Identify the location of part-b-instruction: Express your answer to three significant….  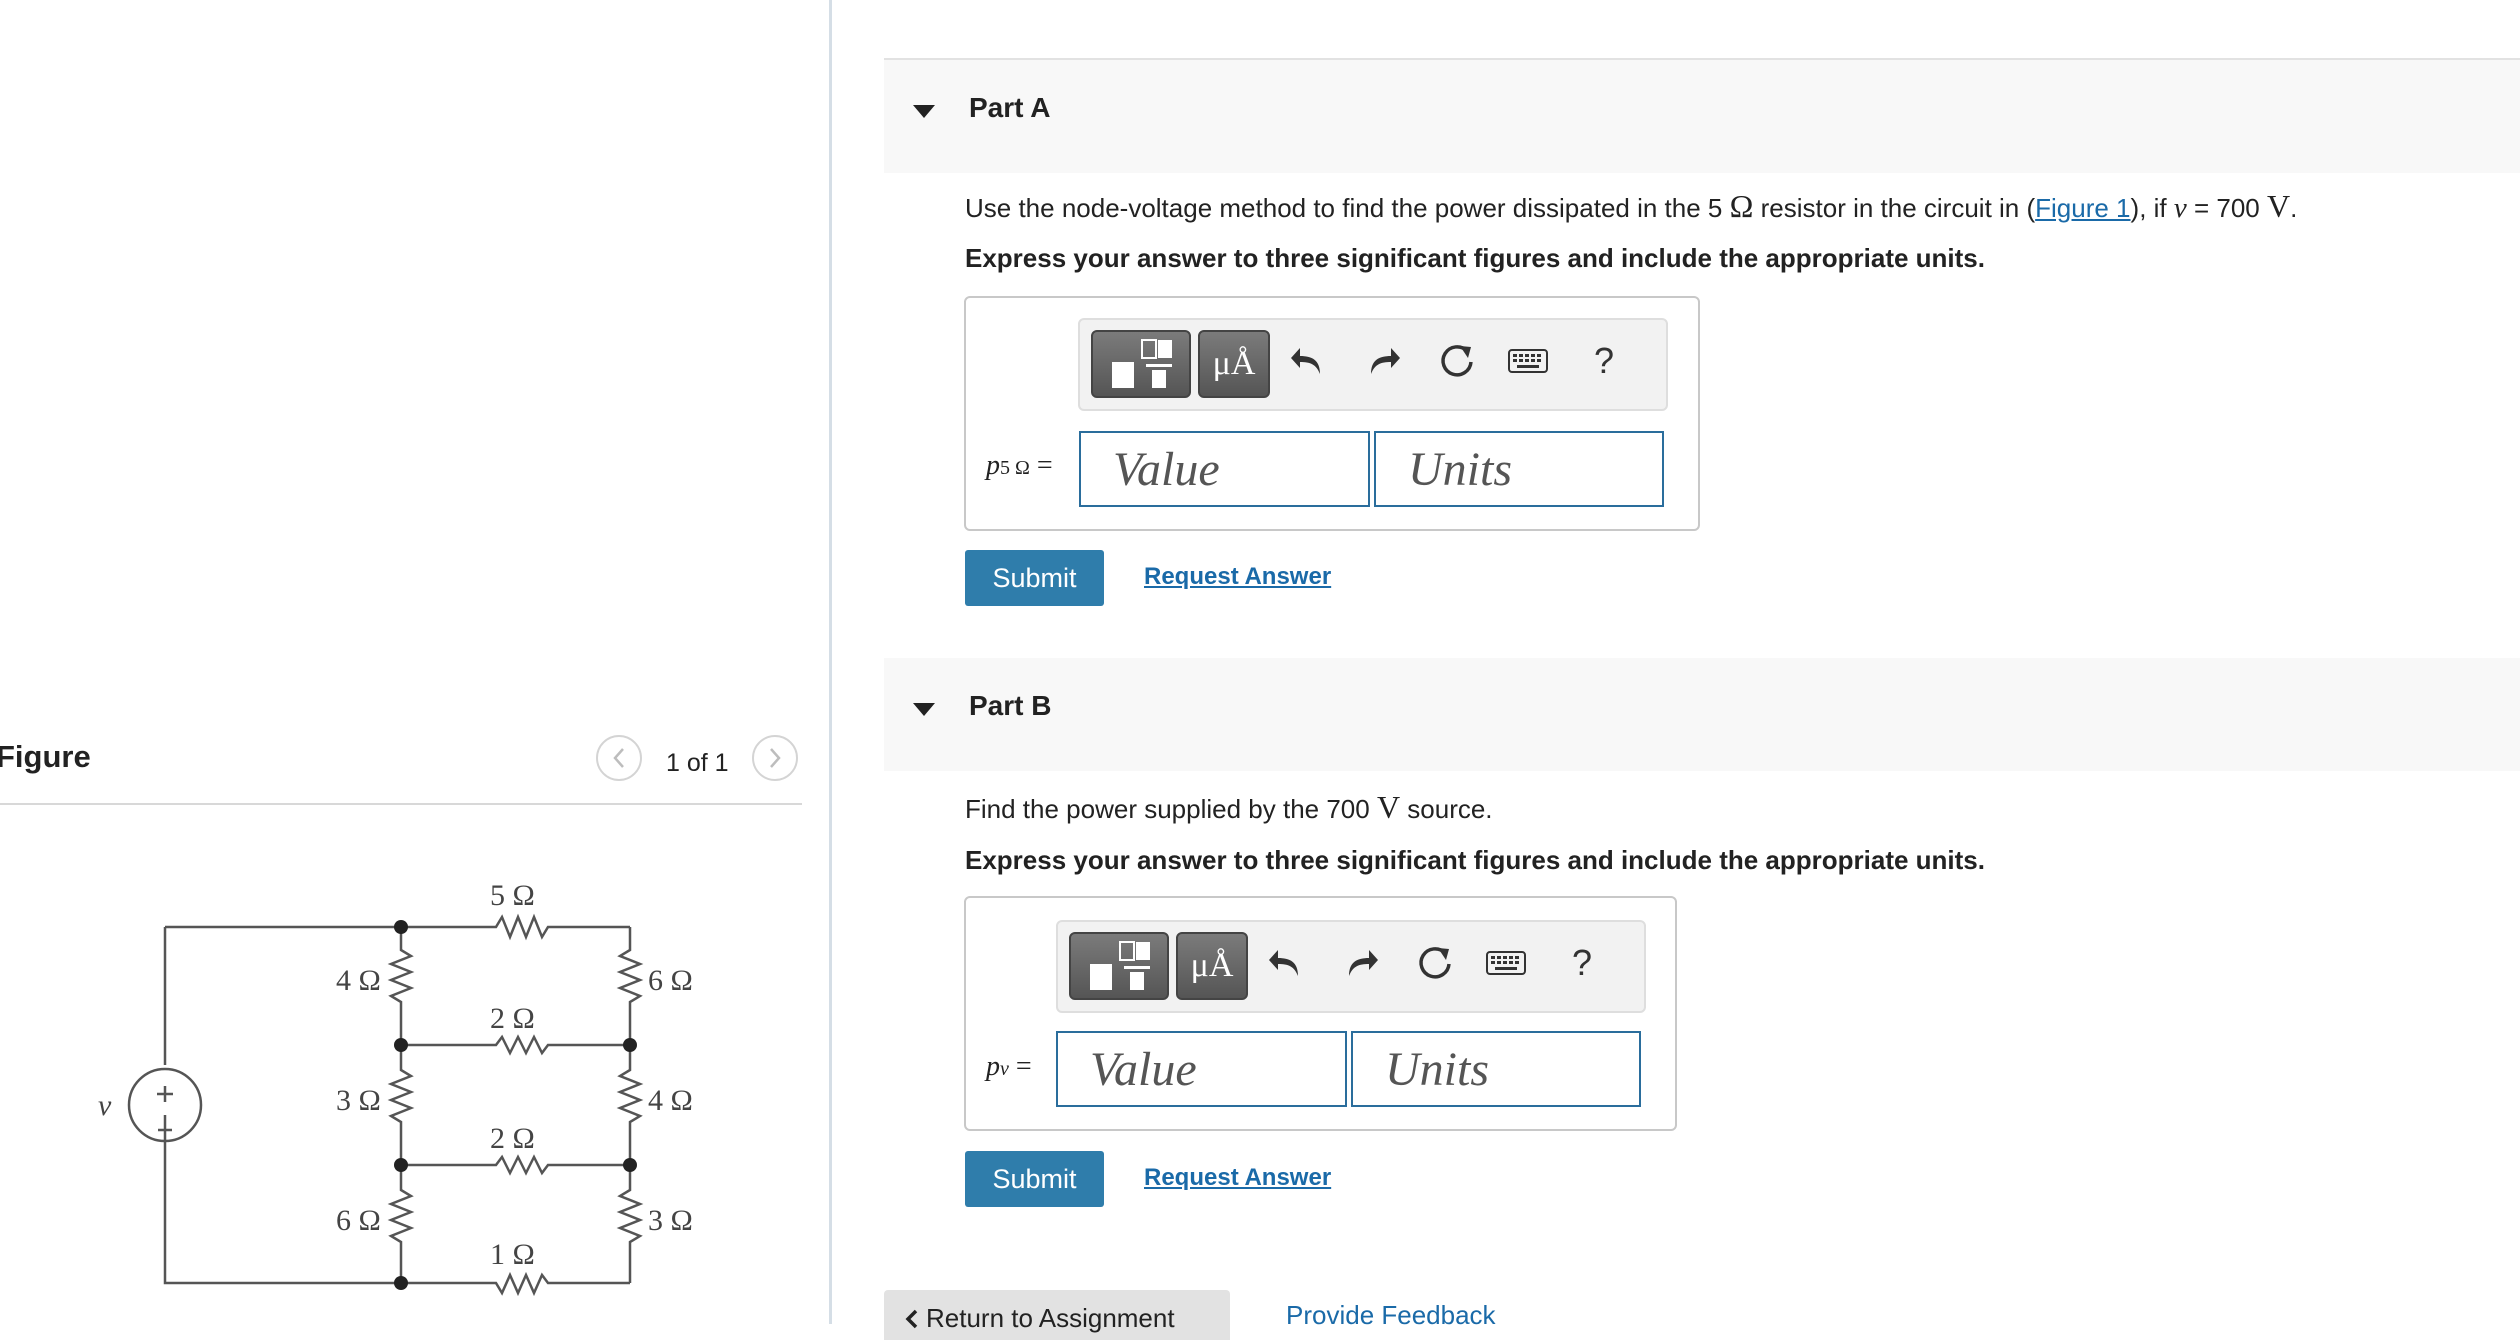
(1475, 860).